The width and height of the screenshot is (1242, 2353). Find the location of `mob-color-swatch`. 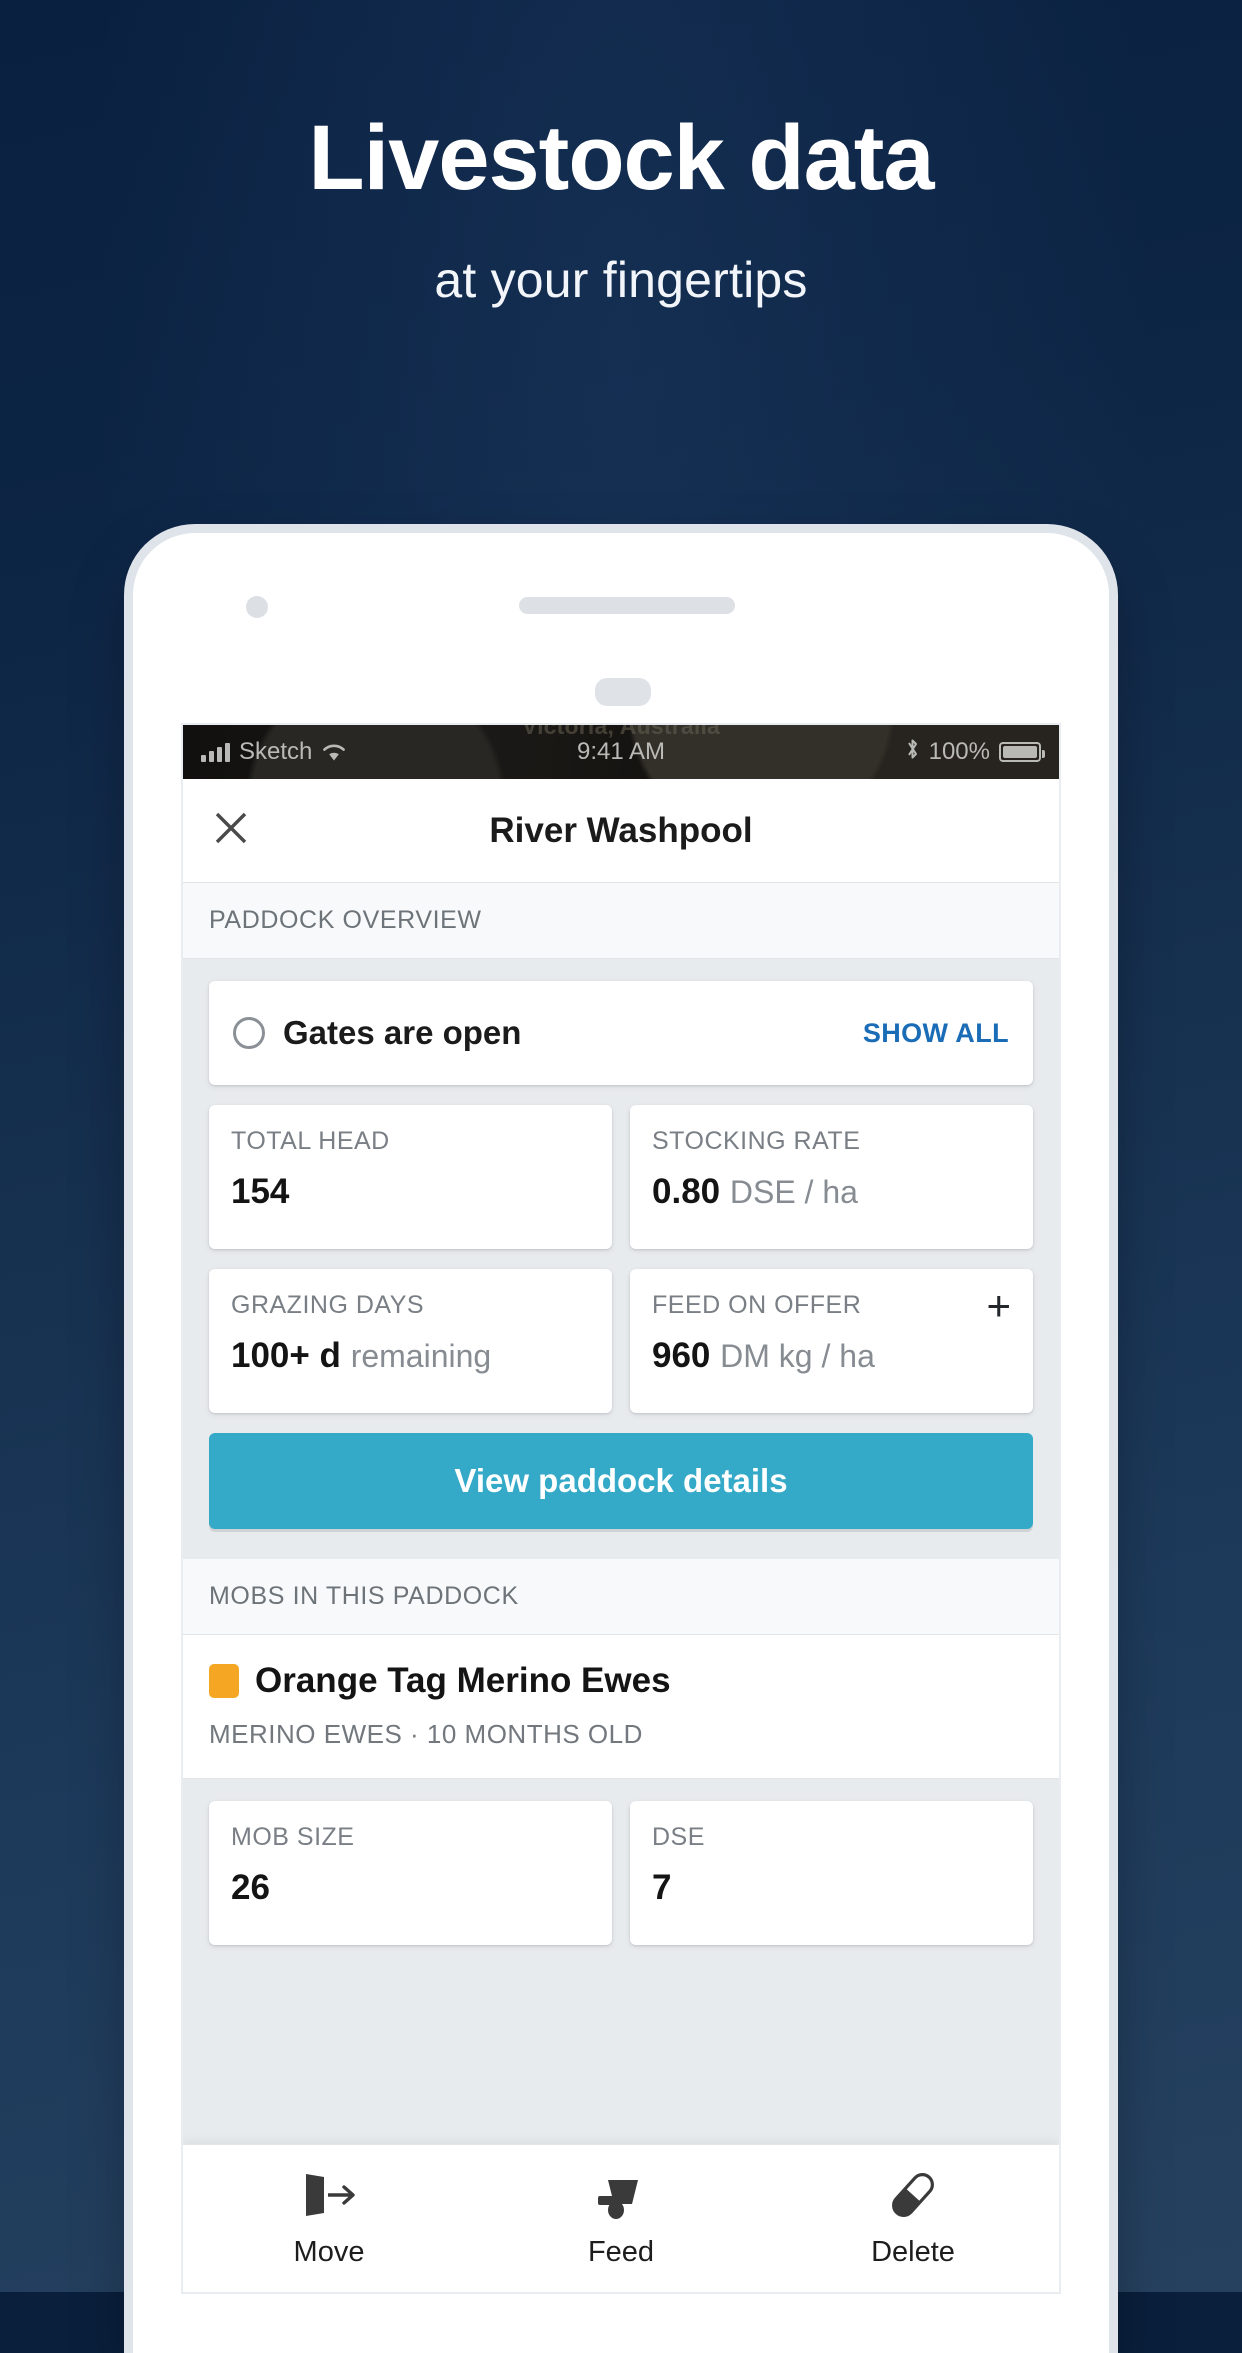

mob-color-swatch is located at coordinates (224, 1681).